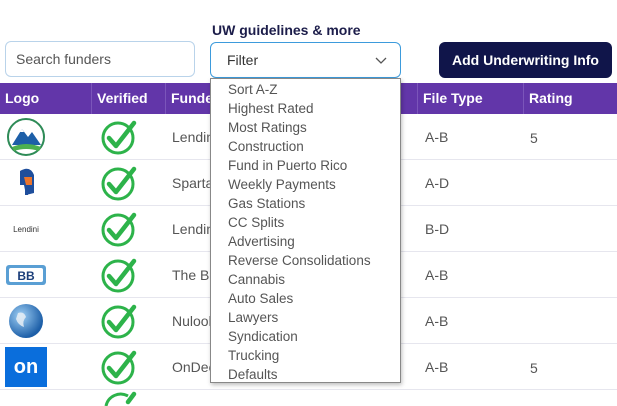  I want to click on svg-text: BB, so click(26, 276).